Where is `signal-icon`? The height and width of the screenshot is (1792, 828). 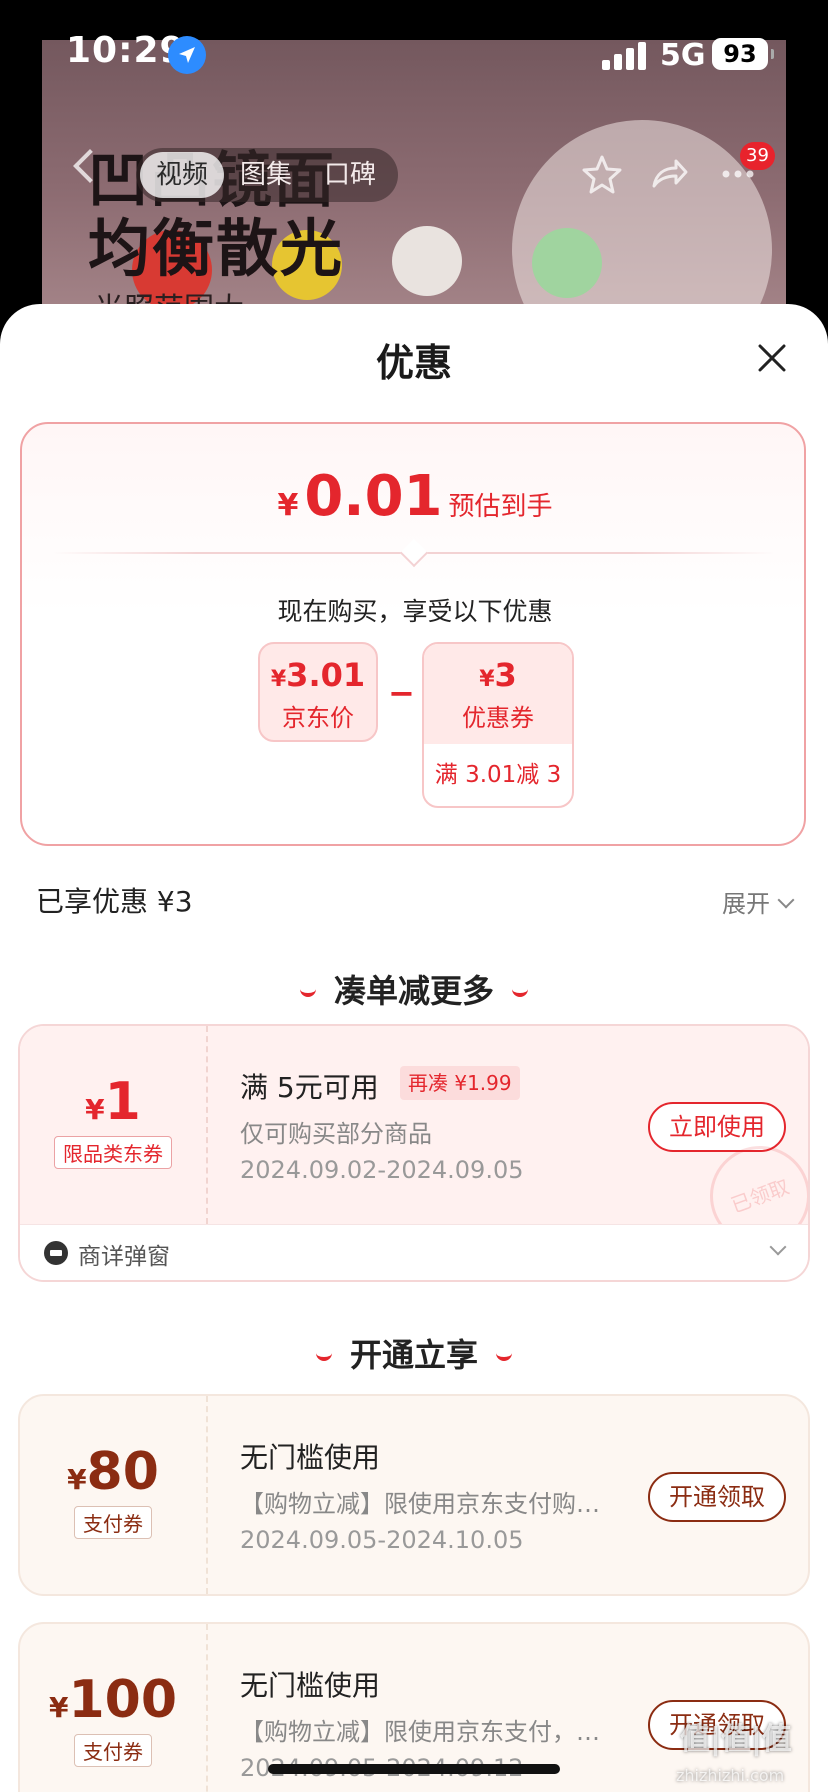 signal-icon is located at coordinates (625, 55).